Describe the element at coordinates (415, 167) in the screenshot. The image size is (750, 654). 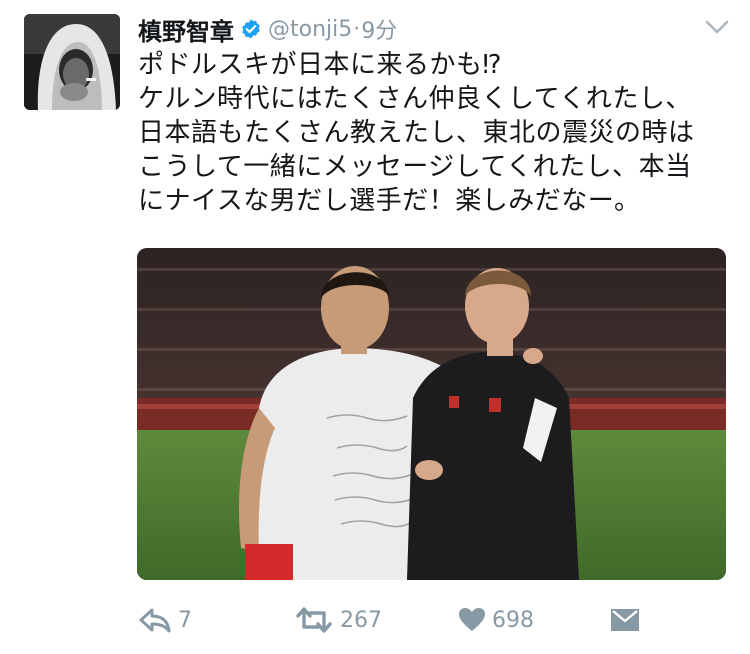
I see `tweet-text-line: こうして一緒にメッセージしてくれたし、本当` at that location.